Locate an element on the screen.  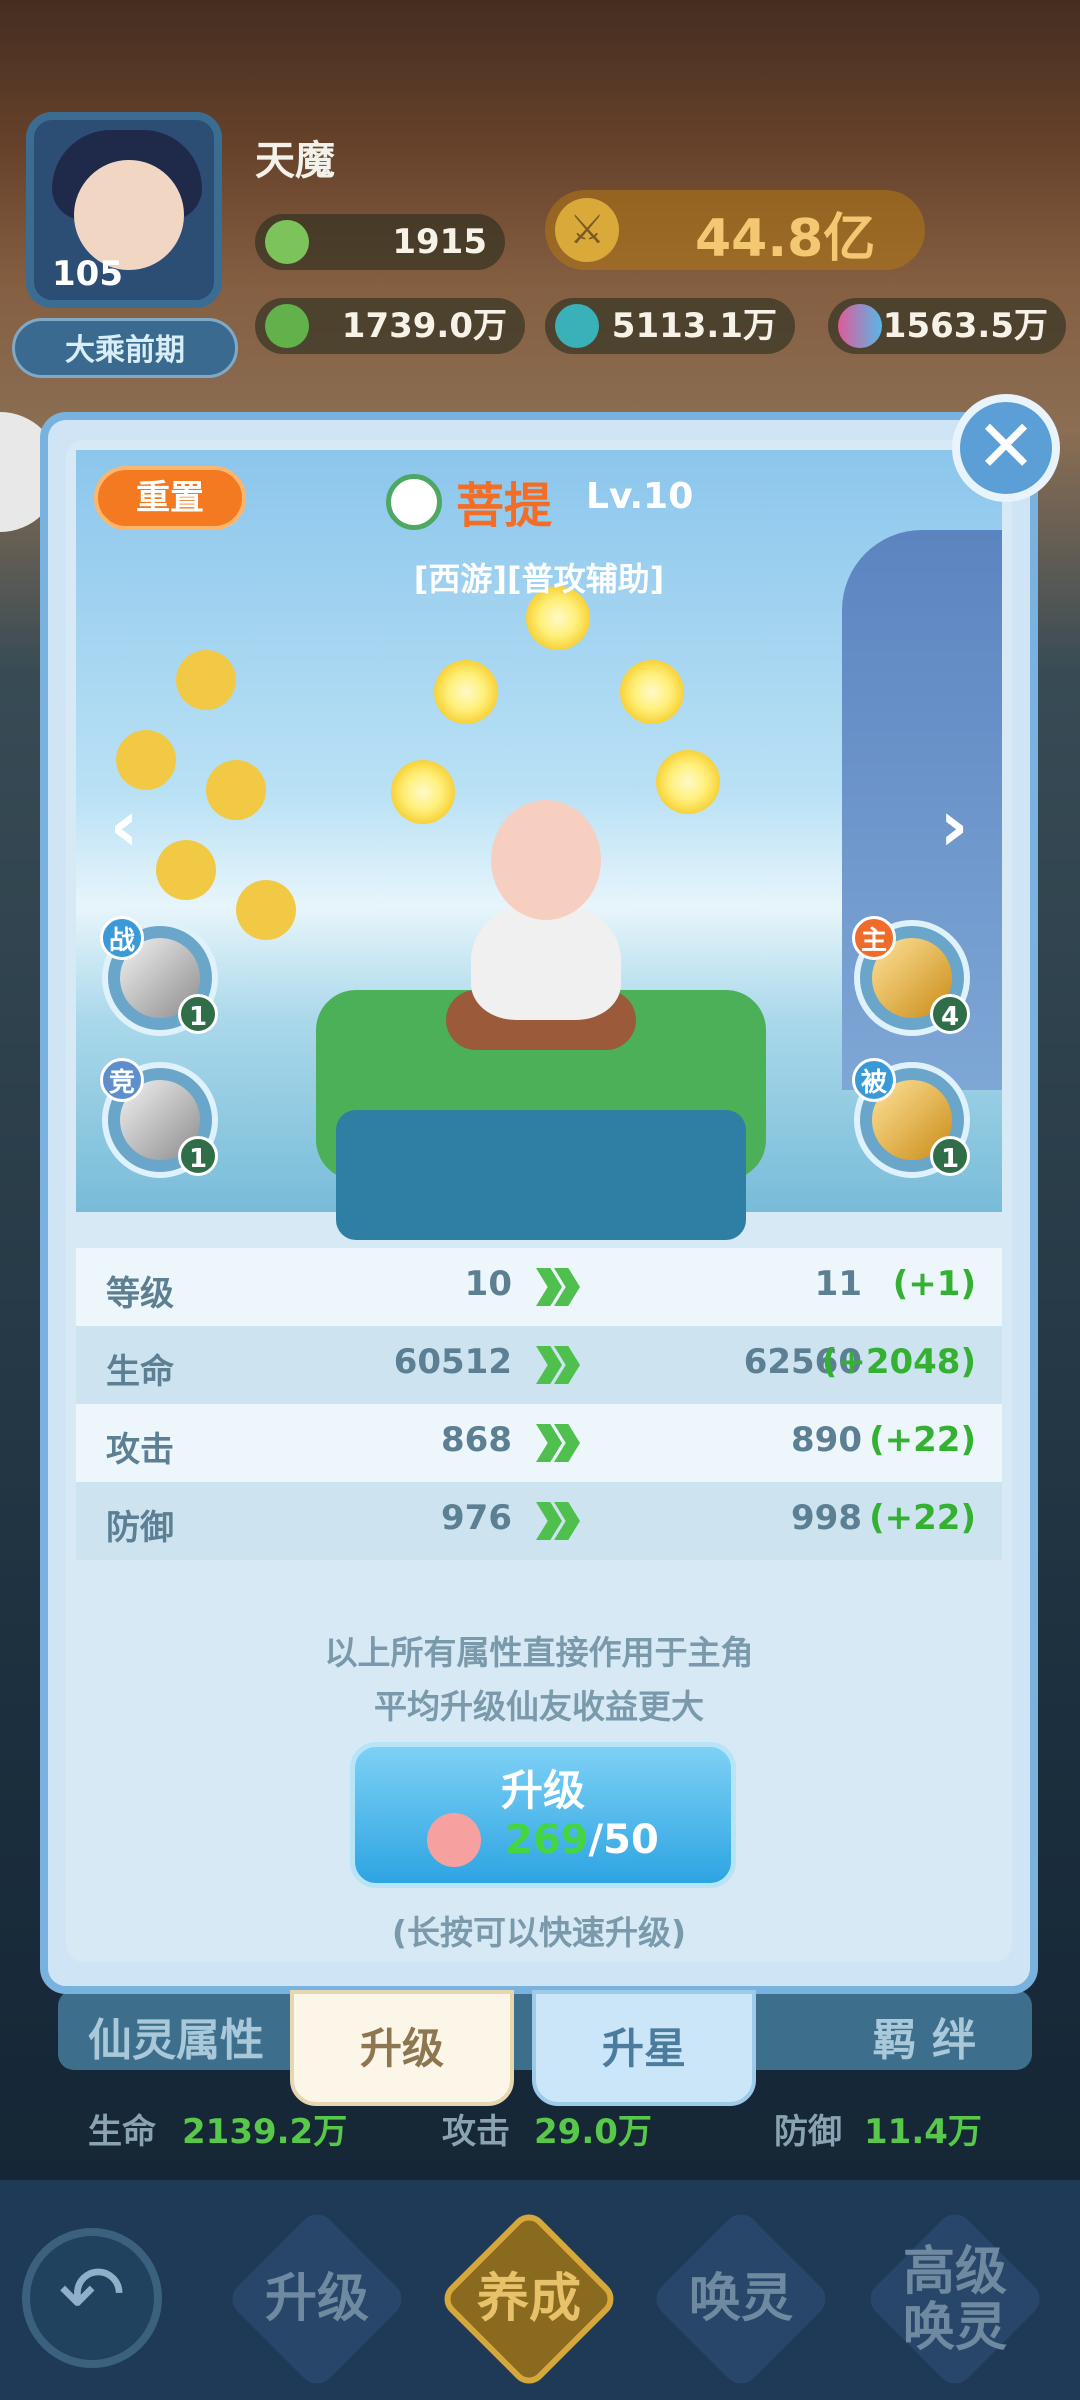
attr-atk-label: 攻击 is located at coordinates (476, 2132).